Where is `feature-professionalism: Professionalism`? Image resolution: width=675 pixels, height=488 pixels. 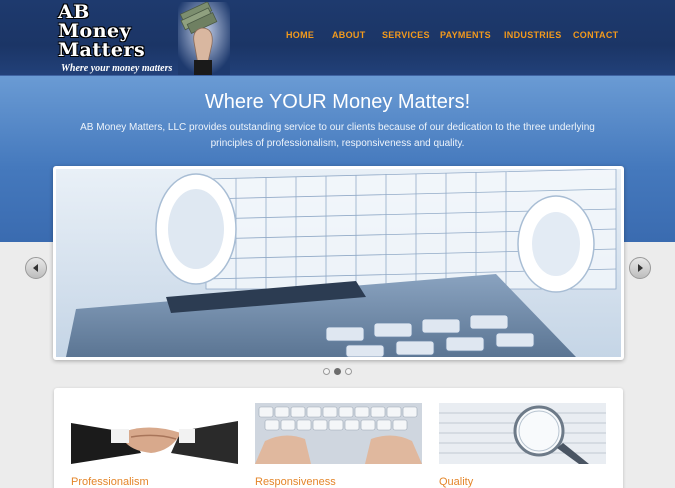
feature-professionalism: Professionalism is located at coordinates (154, 445).